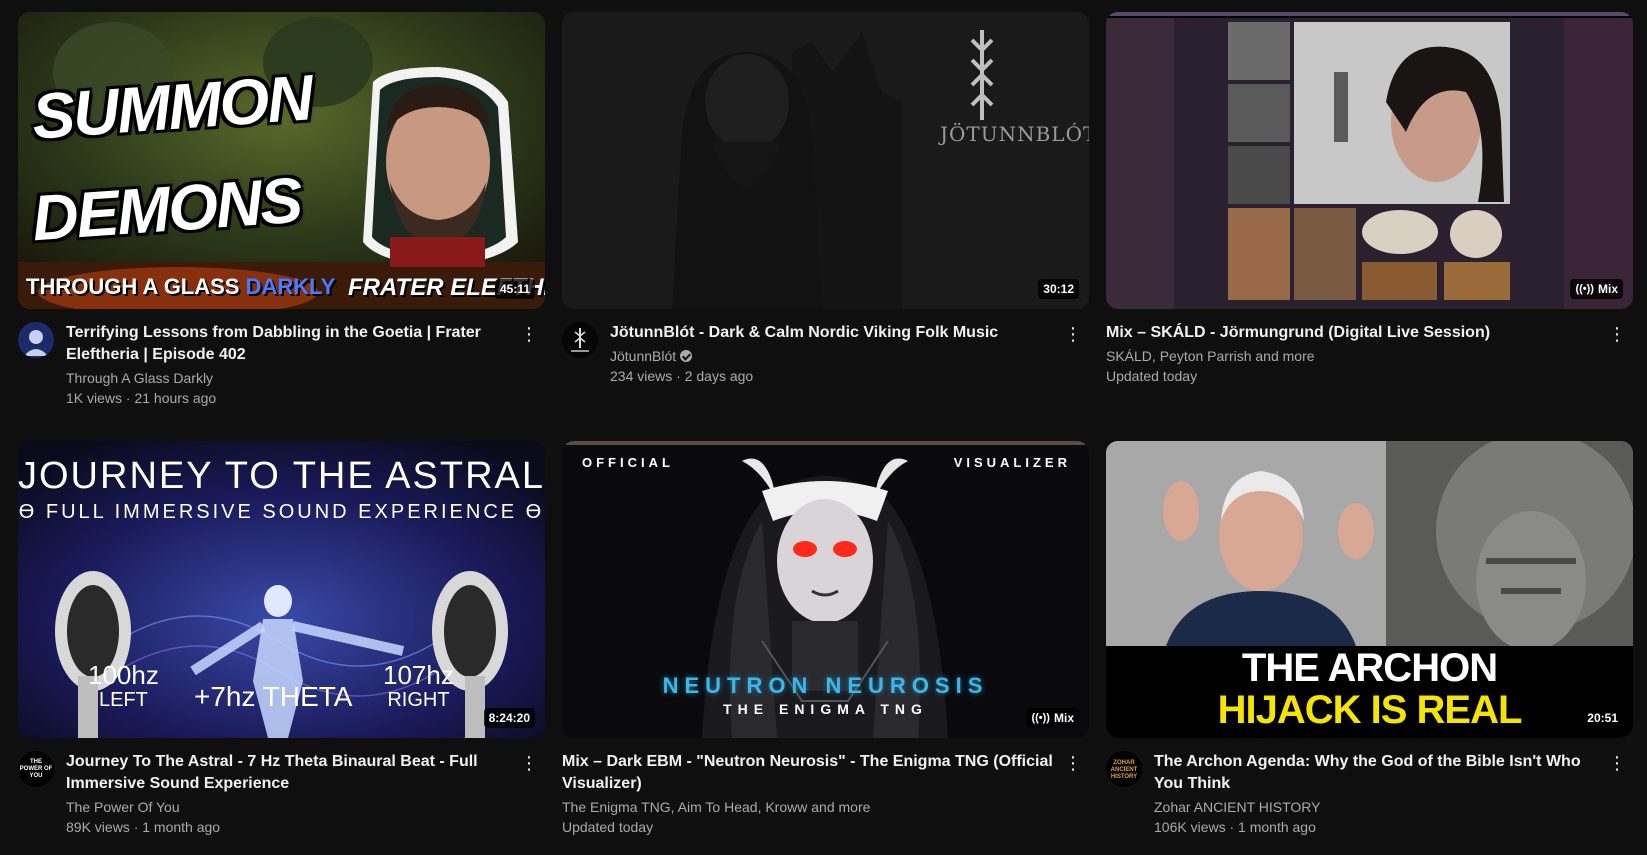 The height and width of the screenshot is (855, 1647). Describe the element at coordinates (123, 685) in the screenshot. I see `thumb-left-freq: 100hz LEFT` at that location.